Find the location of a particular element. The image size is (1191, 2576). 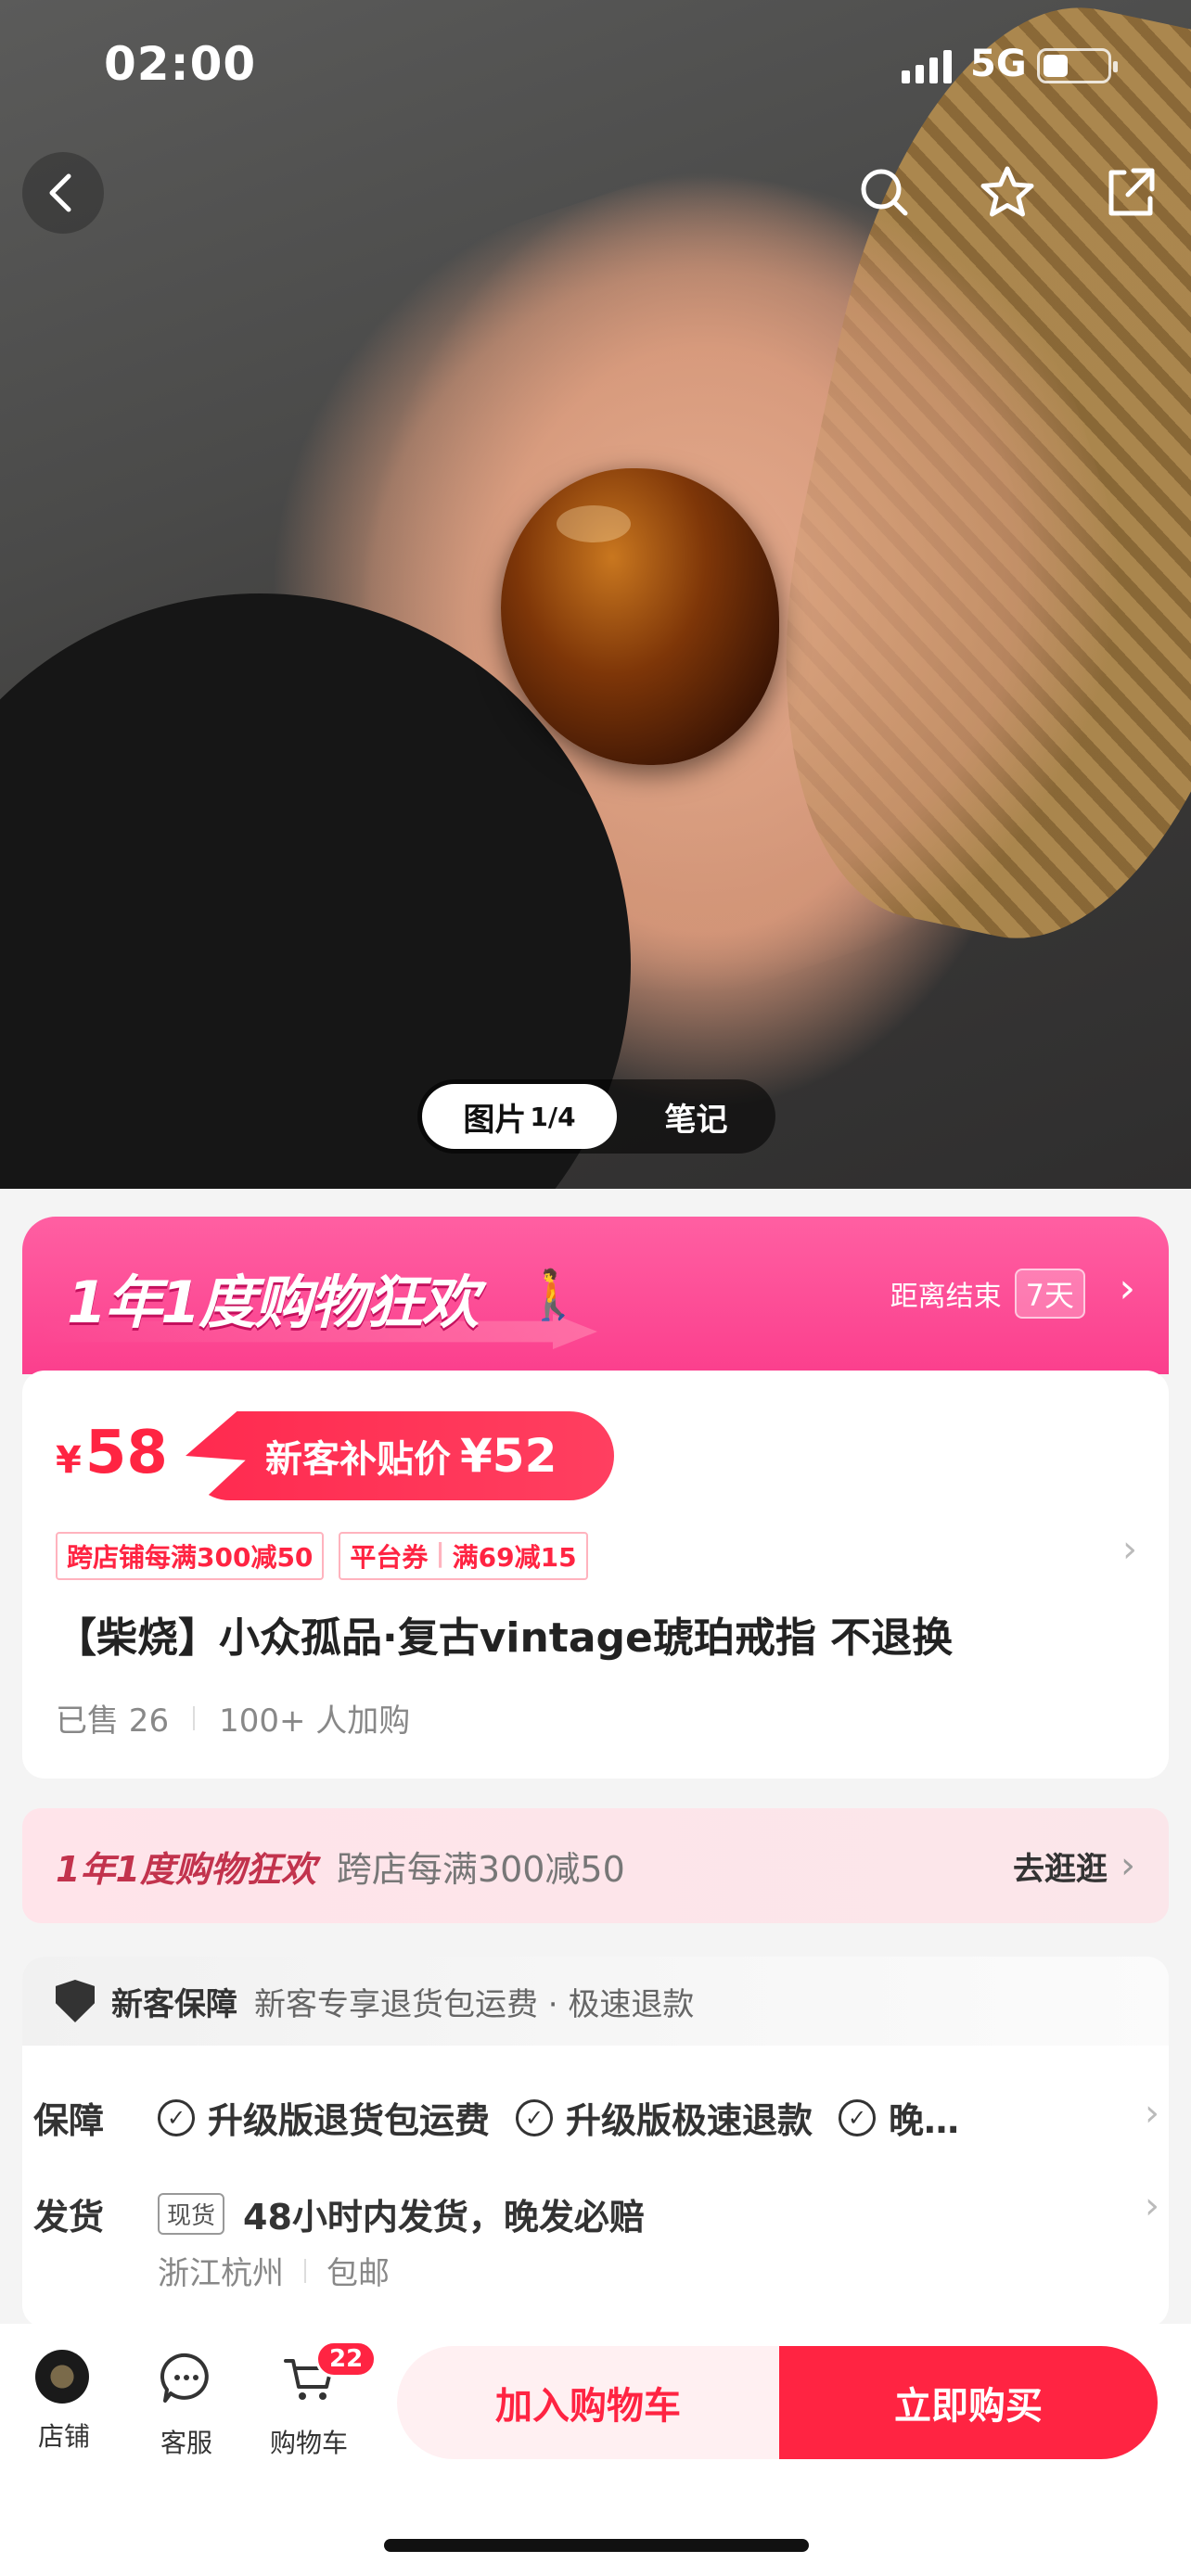

subsidy-badge: 新客补贴价 ¥52 is located at coordinates (400, 1455).